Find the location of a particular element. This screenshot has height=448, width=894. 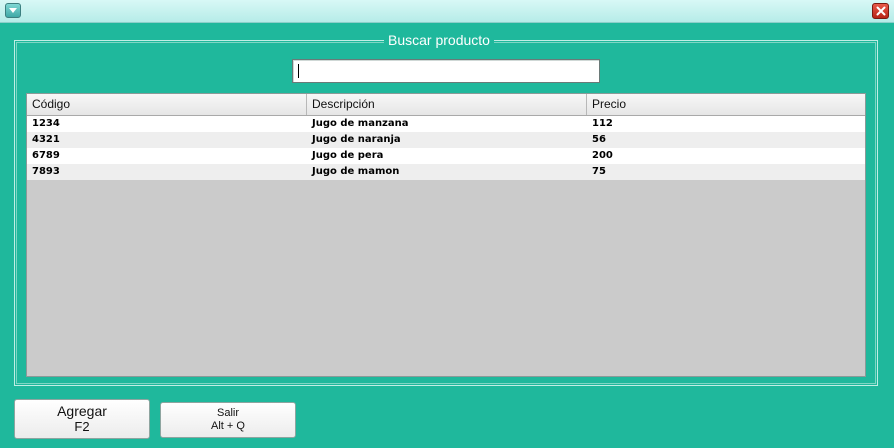

add-button-label: Agregar is located at coordinates (82, 411).